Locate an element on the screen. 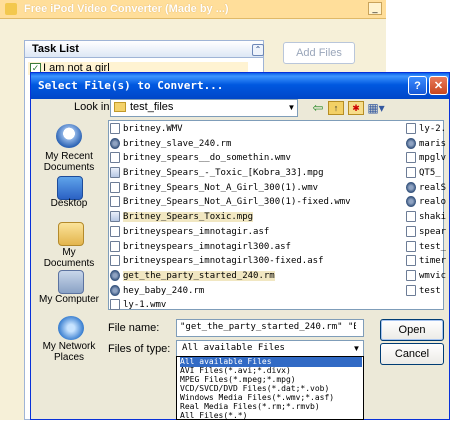 Image resolution: width=450 pixels, height=421 pixels. place-recent-label: My Recent Documents is located at coordinates (69, 162).